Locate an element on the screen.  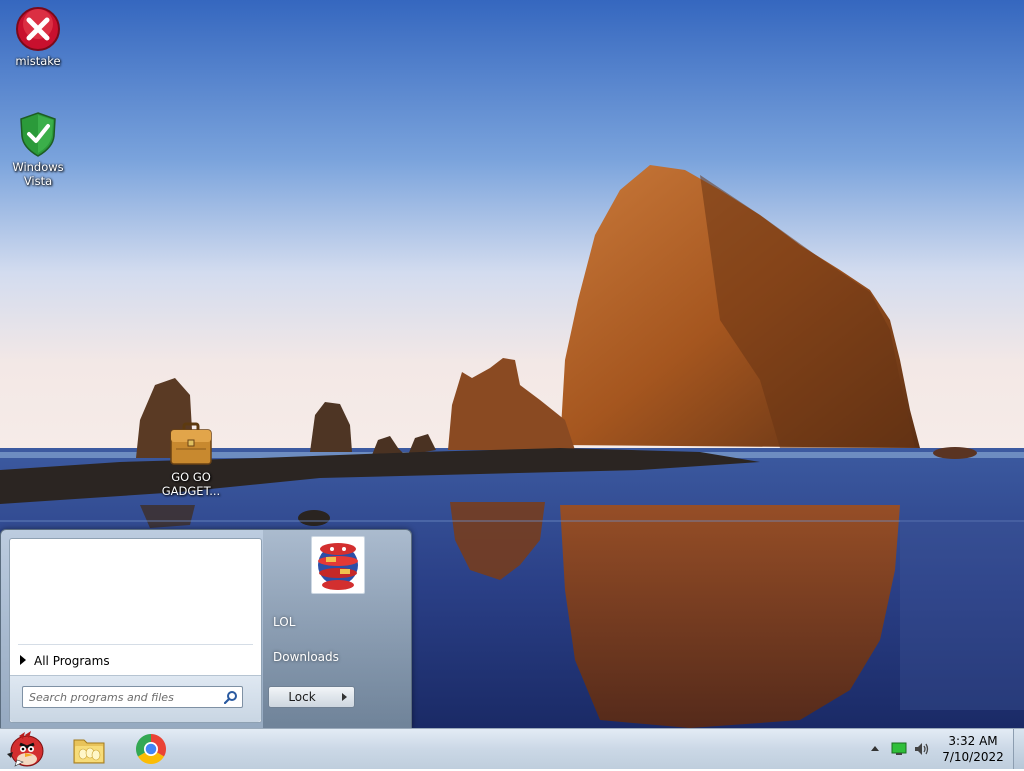
security-shield-icon is located at coordinates (38, 134).